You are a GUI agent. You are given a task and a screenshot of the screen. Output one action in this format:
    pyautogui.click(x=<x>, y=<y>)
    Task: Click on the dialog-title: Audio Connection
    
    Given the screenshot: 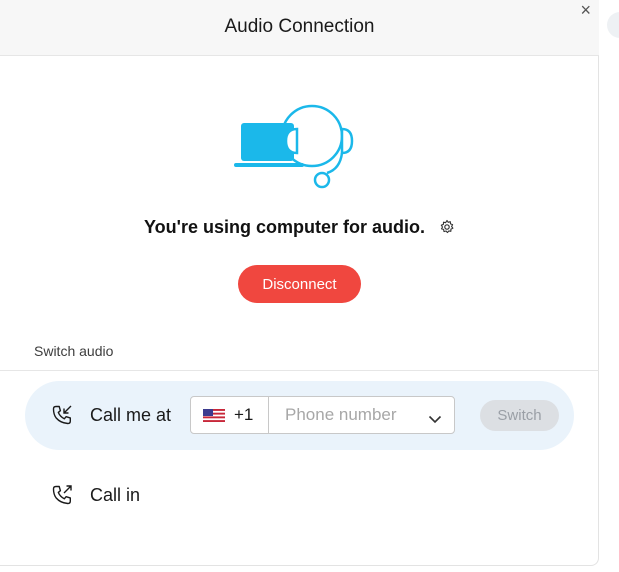 What is the action you would take?
    pyautogui.click(x=299, y=26)
    